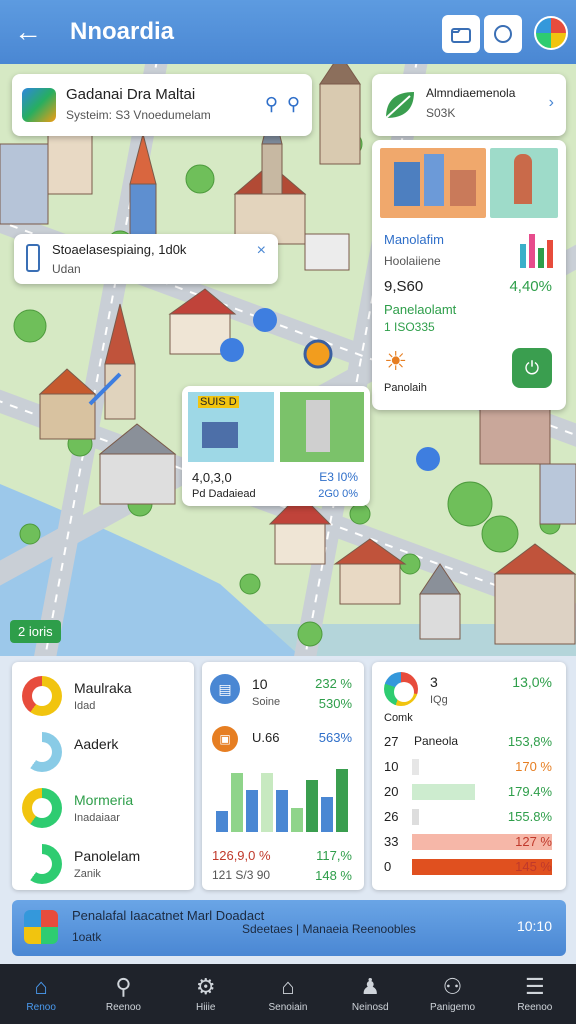 This screenshot has height=1024, width=576. Describe the element at coordinates (529, 741) in the screenshot. I see `ranking-value: 153,8%` at that location.